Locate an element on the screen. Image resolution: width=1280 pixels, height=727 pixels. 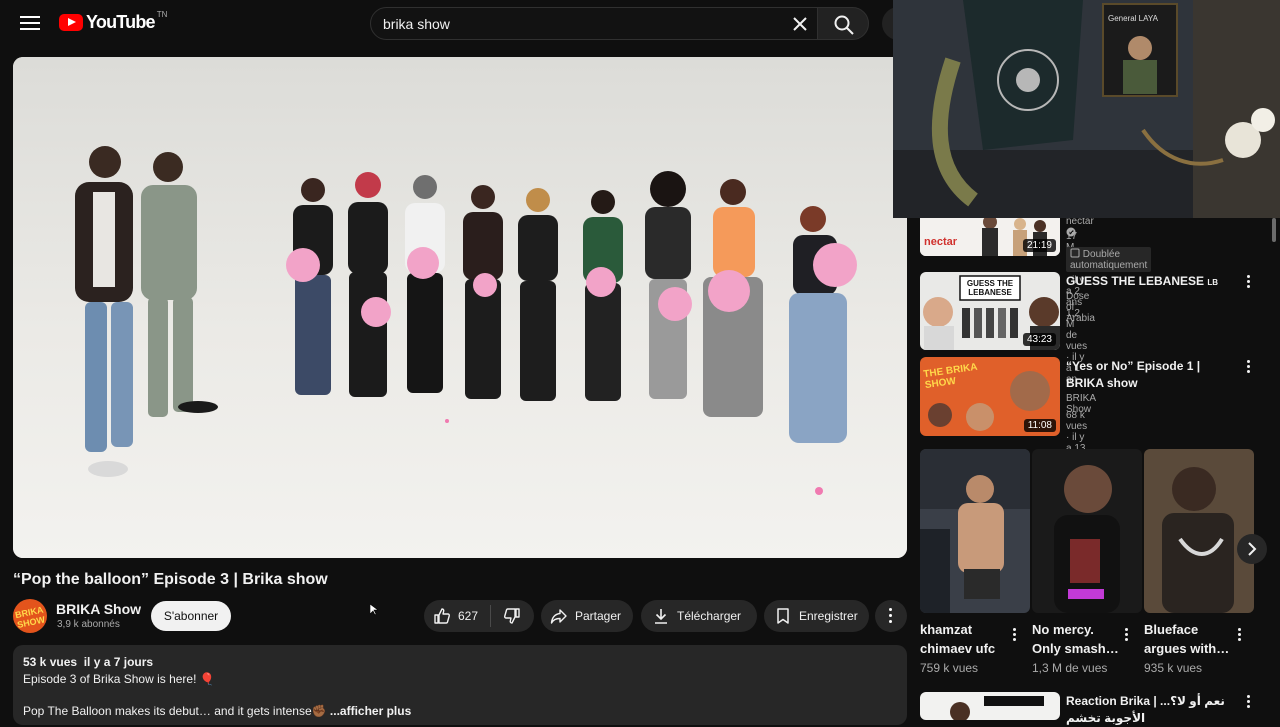
avatar-logo-text: BRIKA SHOW is located at coordinates (30, 617).